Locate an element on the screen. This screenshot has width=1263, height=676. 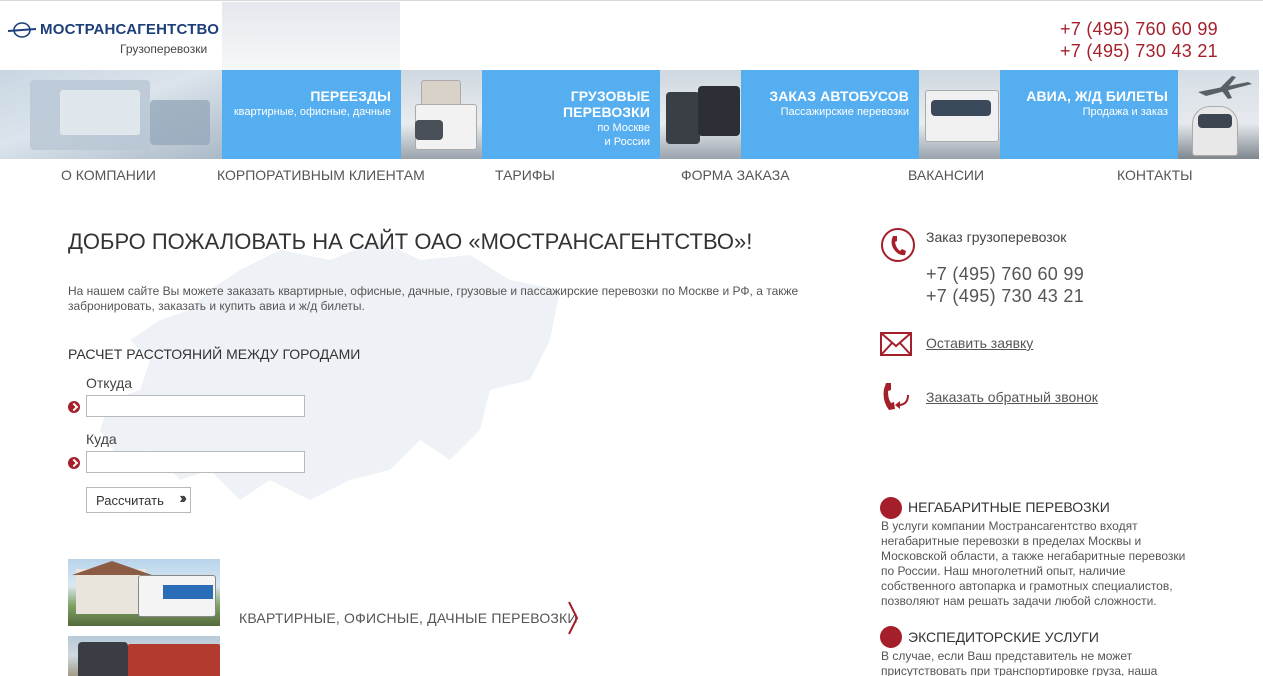
calc-title: РАСЧЕТ РАССТОЯНИЙ МЕЖДУ ГОРОДАМИ is located at coordinates (214, 354).